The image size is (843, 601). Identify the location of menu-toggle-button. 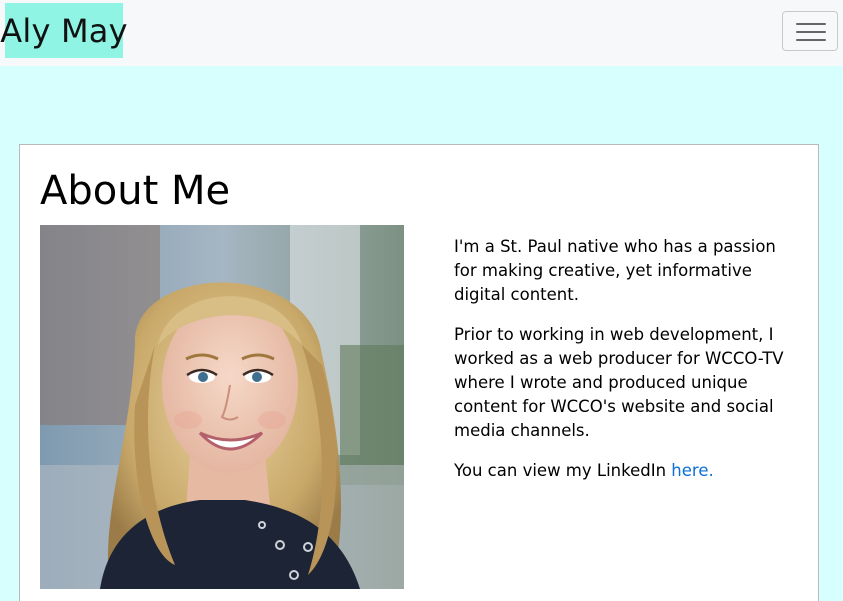
(810, 31).